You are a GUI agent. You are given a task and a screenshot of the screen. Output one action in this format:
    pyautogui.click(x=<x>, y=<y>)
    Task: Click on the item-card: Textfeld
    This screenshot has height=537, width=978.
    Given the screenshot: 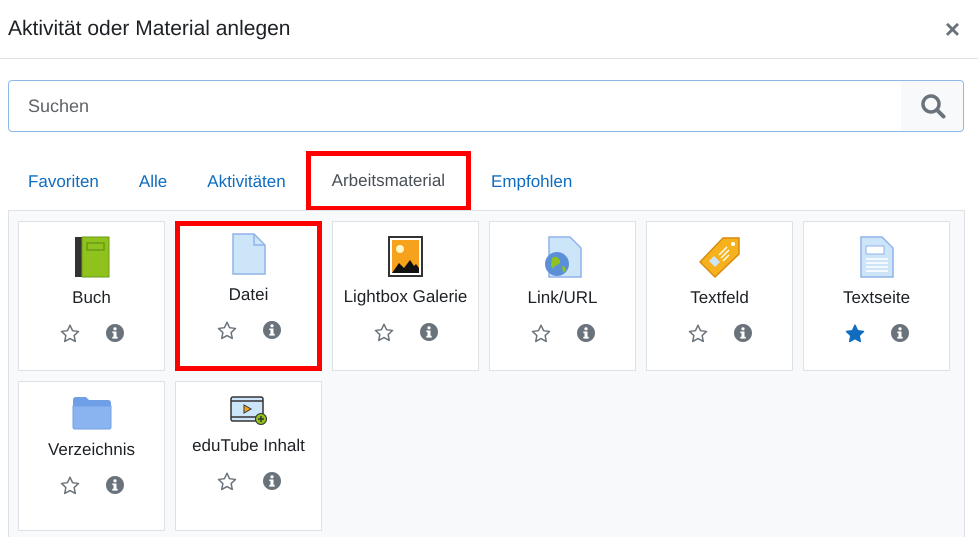 What is the action you would take?
    pyautogui.click(x=719, y=296)
    